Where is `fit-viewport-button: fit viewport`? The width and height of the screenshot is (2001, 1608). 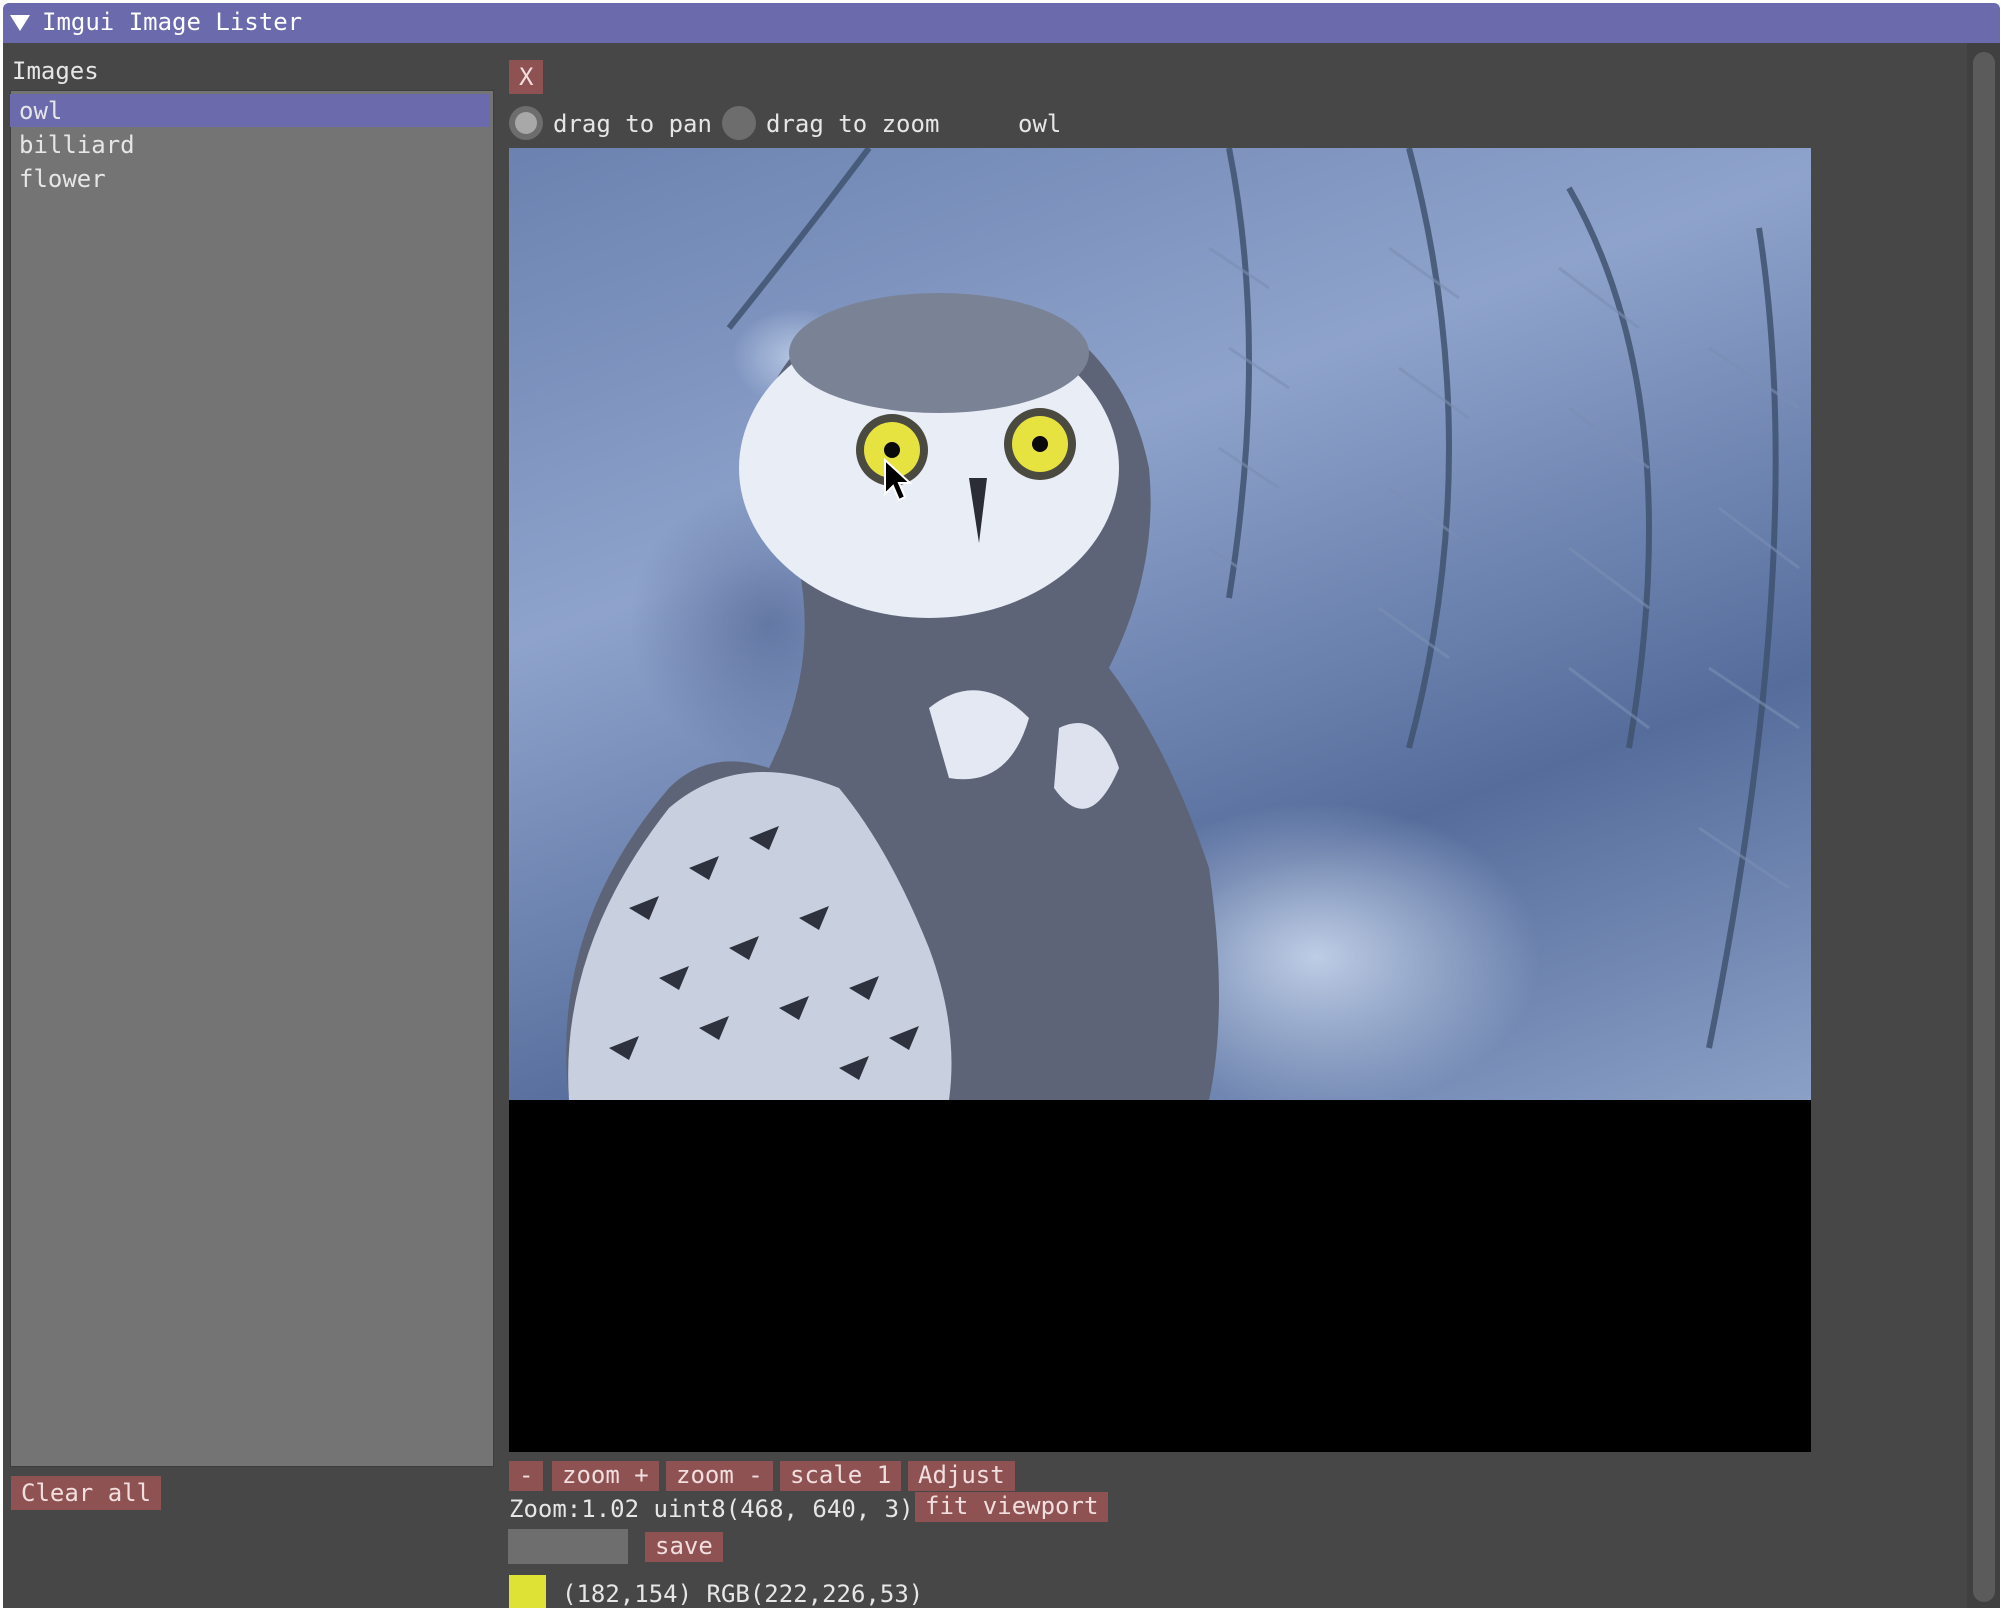 fit-viewport-button: fit viewport is located at coordinates (1012, 1507).